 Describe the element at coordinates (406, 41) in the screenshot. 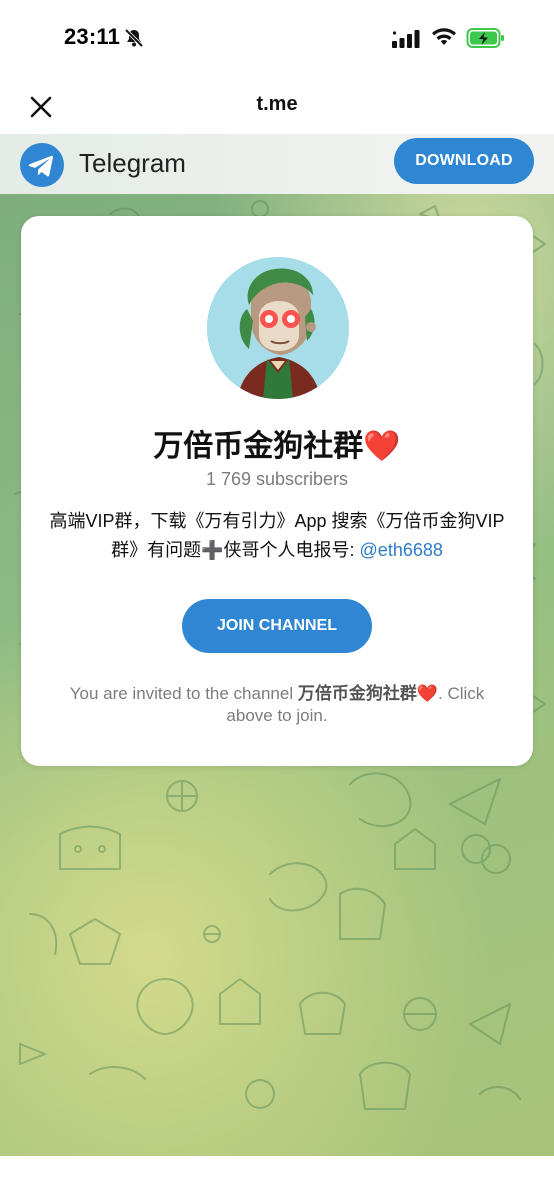

I see `cellular-signal-icon` at that location.